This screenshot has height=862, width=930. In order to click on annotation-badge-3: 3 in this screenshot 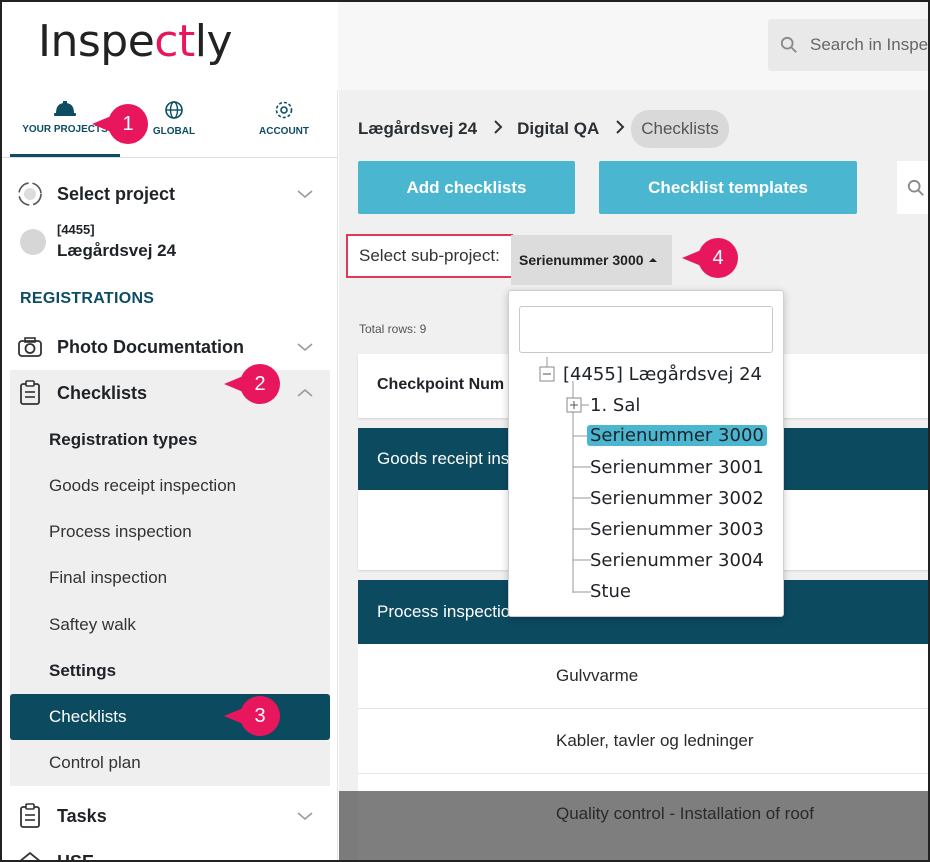, I will do `click(252, 716)`.